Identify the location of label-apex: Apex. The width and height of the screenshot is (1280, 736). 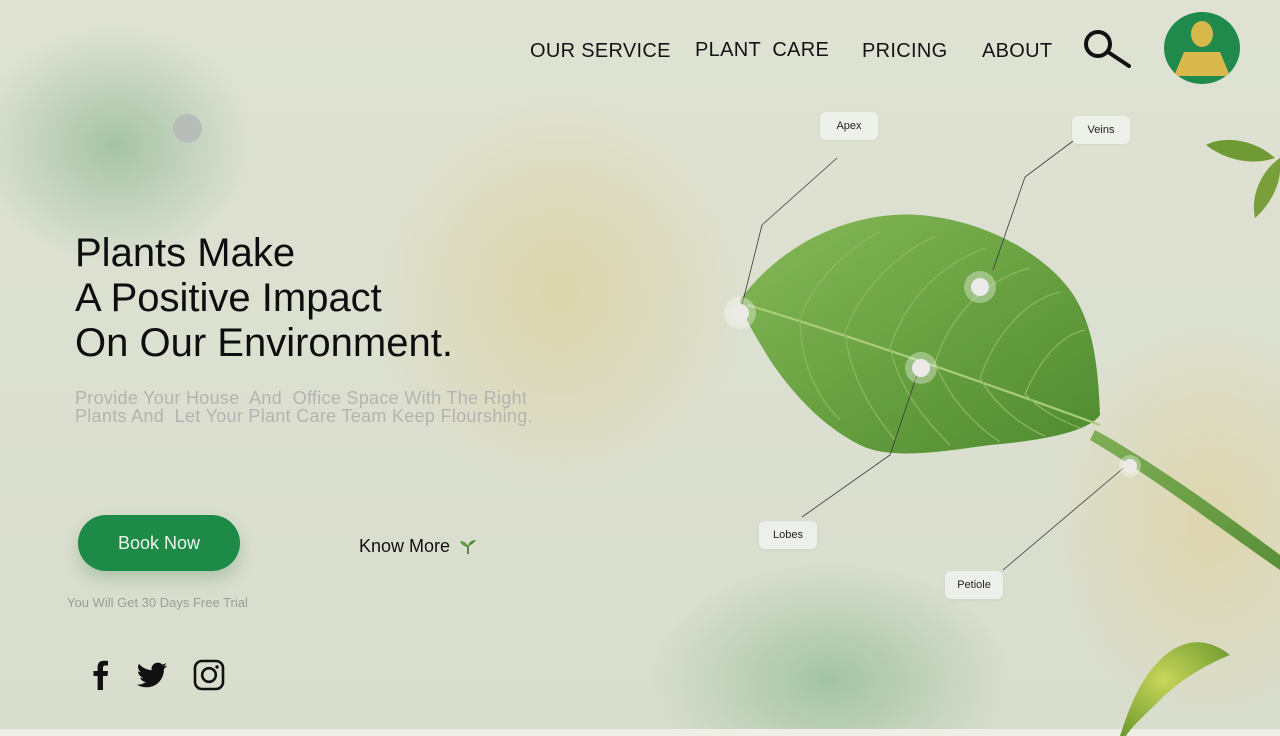
(849, 126).